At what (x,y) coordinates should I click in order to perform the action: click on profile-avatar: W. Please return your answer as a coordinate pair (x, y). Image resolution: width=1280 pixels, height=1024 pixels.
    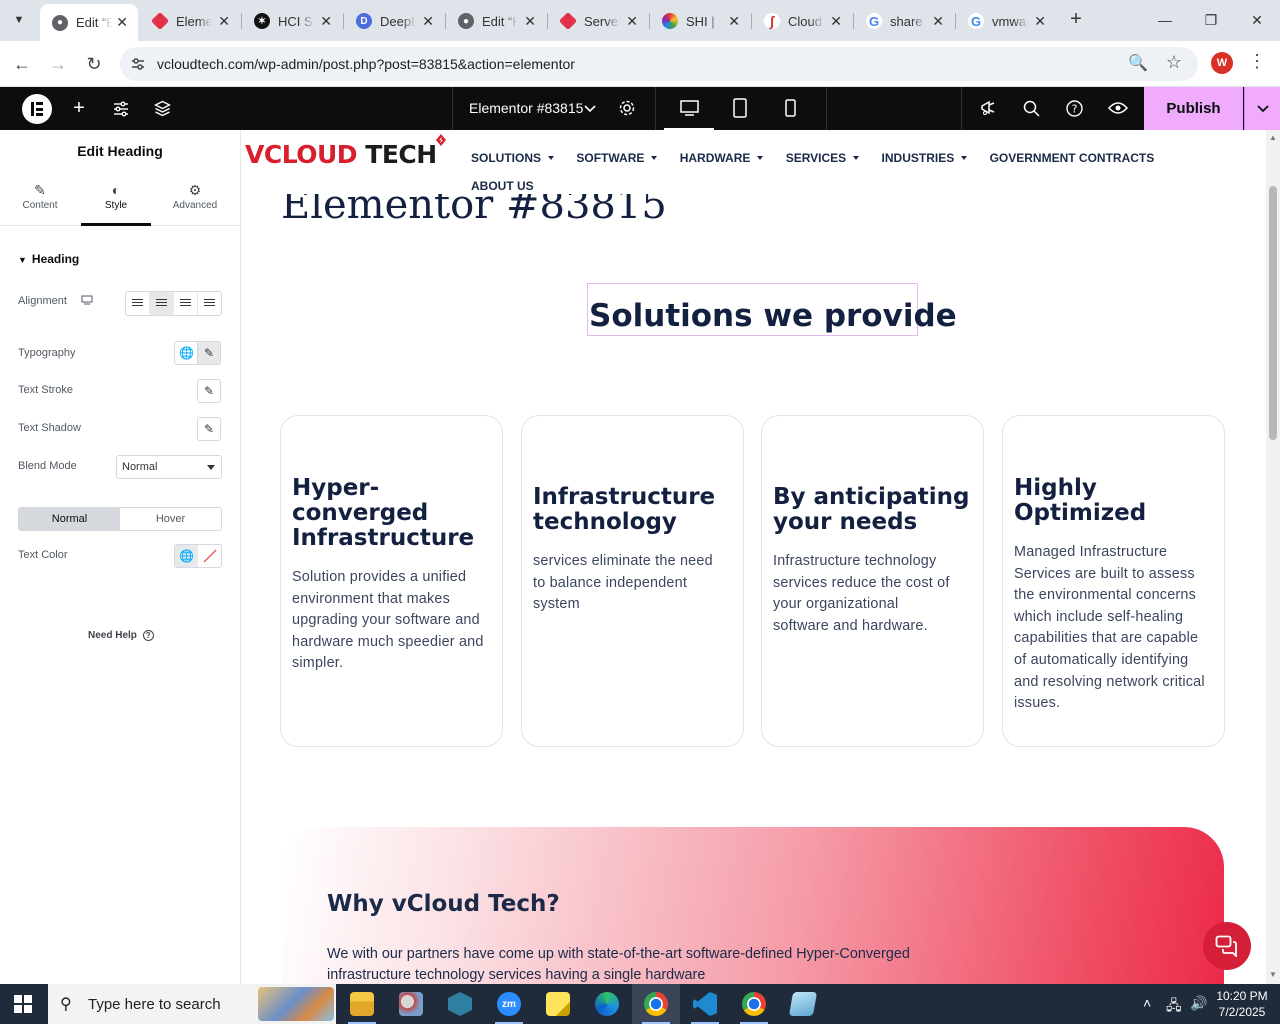
    Looking at the image, I should click on (1222, 63).